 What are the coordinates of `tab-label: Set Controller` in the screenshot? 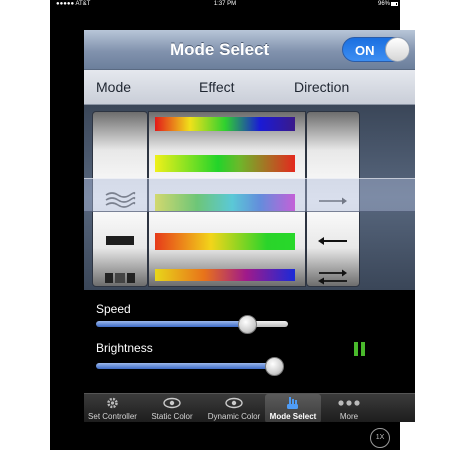 It's located at (112, 416).